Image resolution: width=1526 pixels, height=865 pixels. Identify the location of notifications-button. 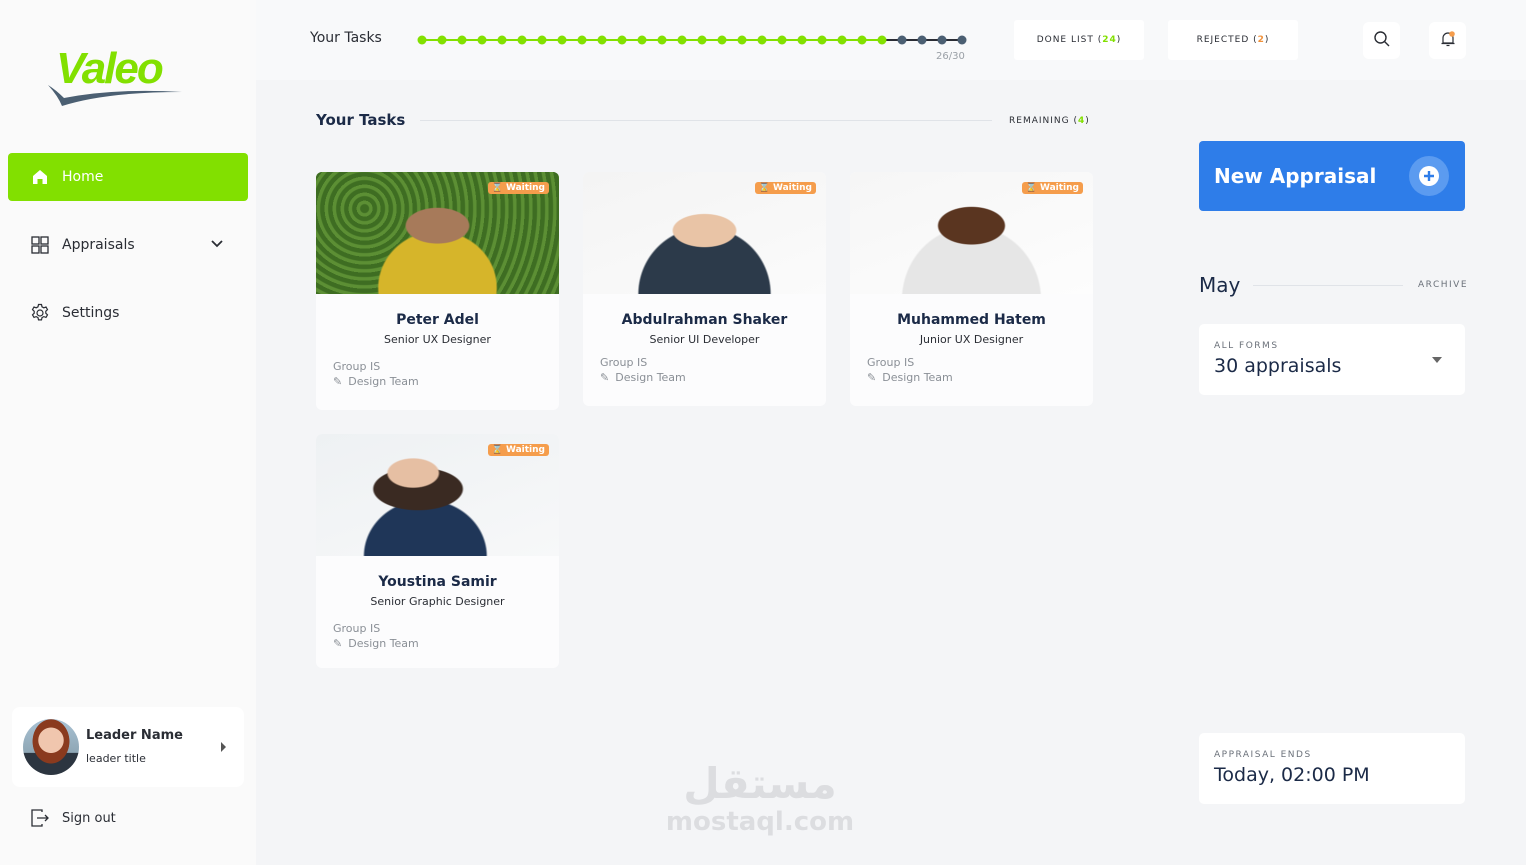
(1447, 40).